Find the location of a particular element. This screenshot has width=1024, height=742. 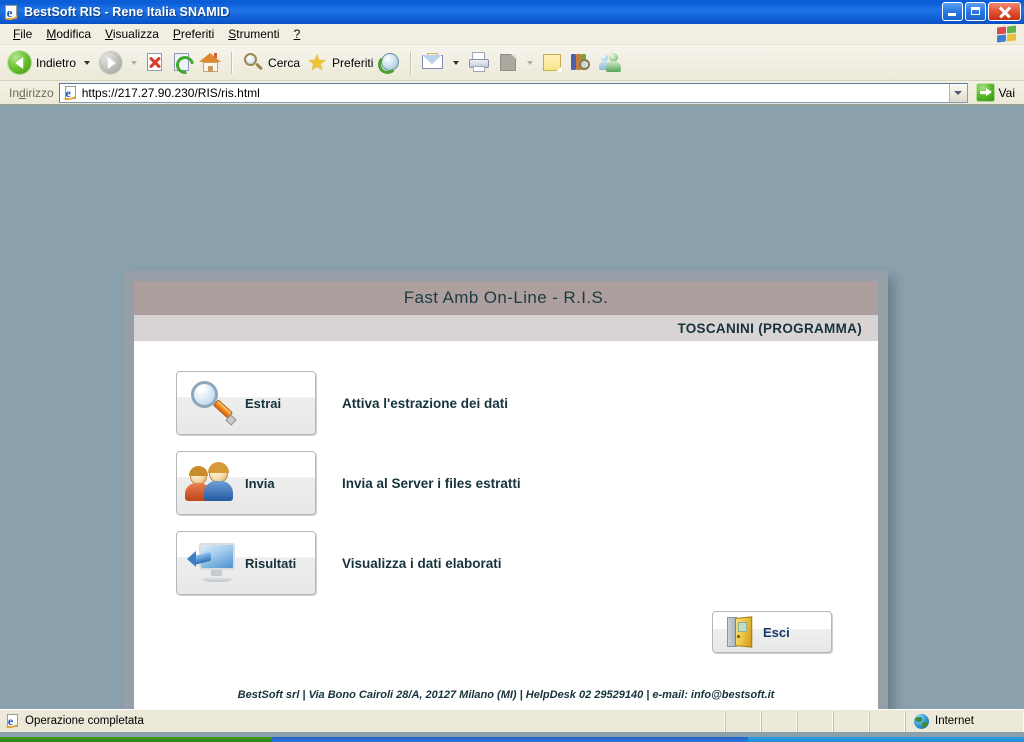

window-title: BestSoft RIS - Rene Italia SNAMID is located at coordinates (127, 12).